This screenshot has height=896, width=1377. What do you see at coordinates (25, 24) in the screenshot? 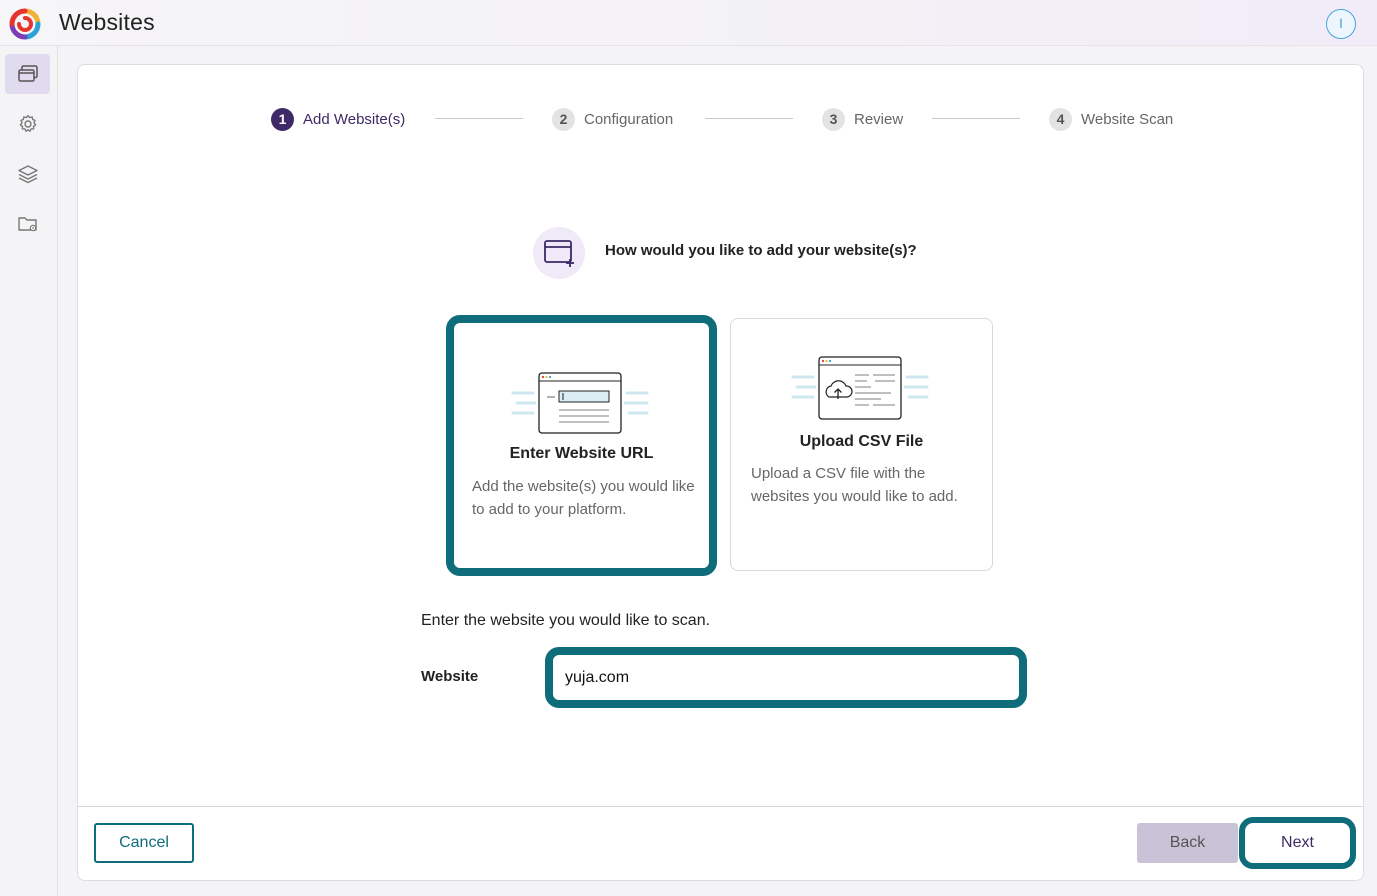
I see `app-logo-icon` at bounding box center [25, 24].